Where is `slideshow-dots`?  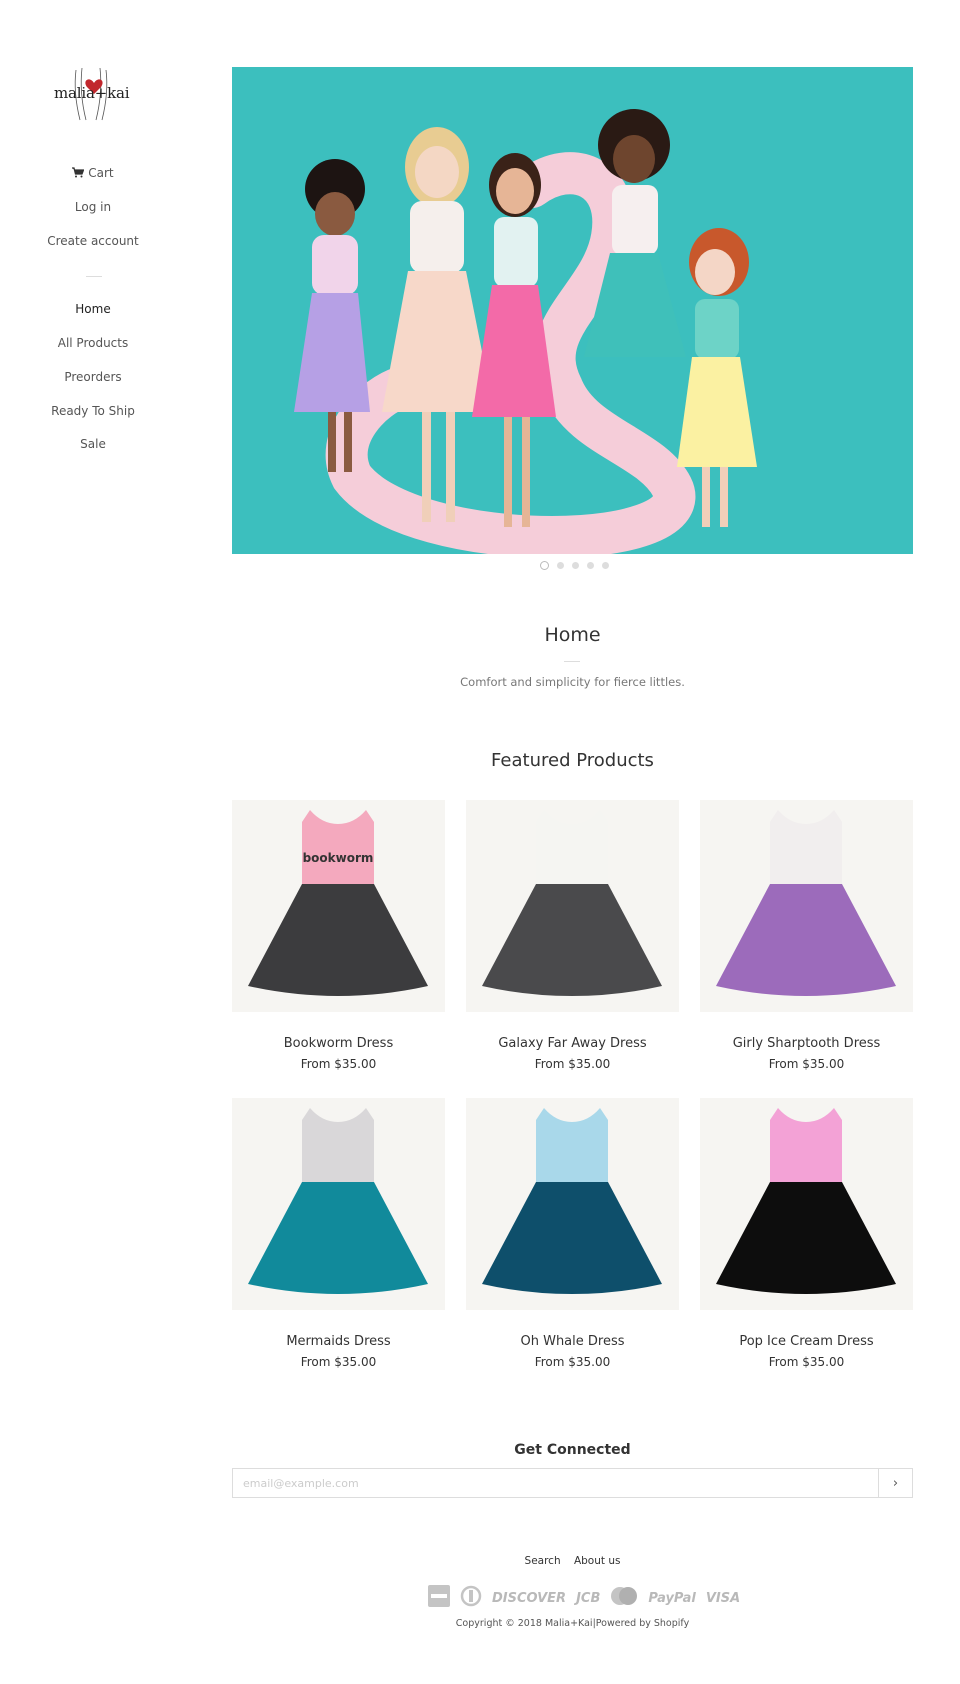 slideshow-dots is located at coordinates (574, 565).